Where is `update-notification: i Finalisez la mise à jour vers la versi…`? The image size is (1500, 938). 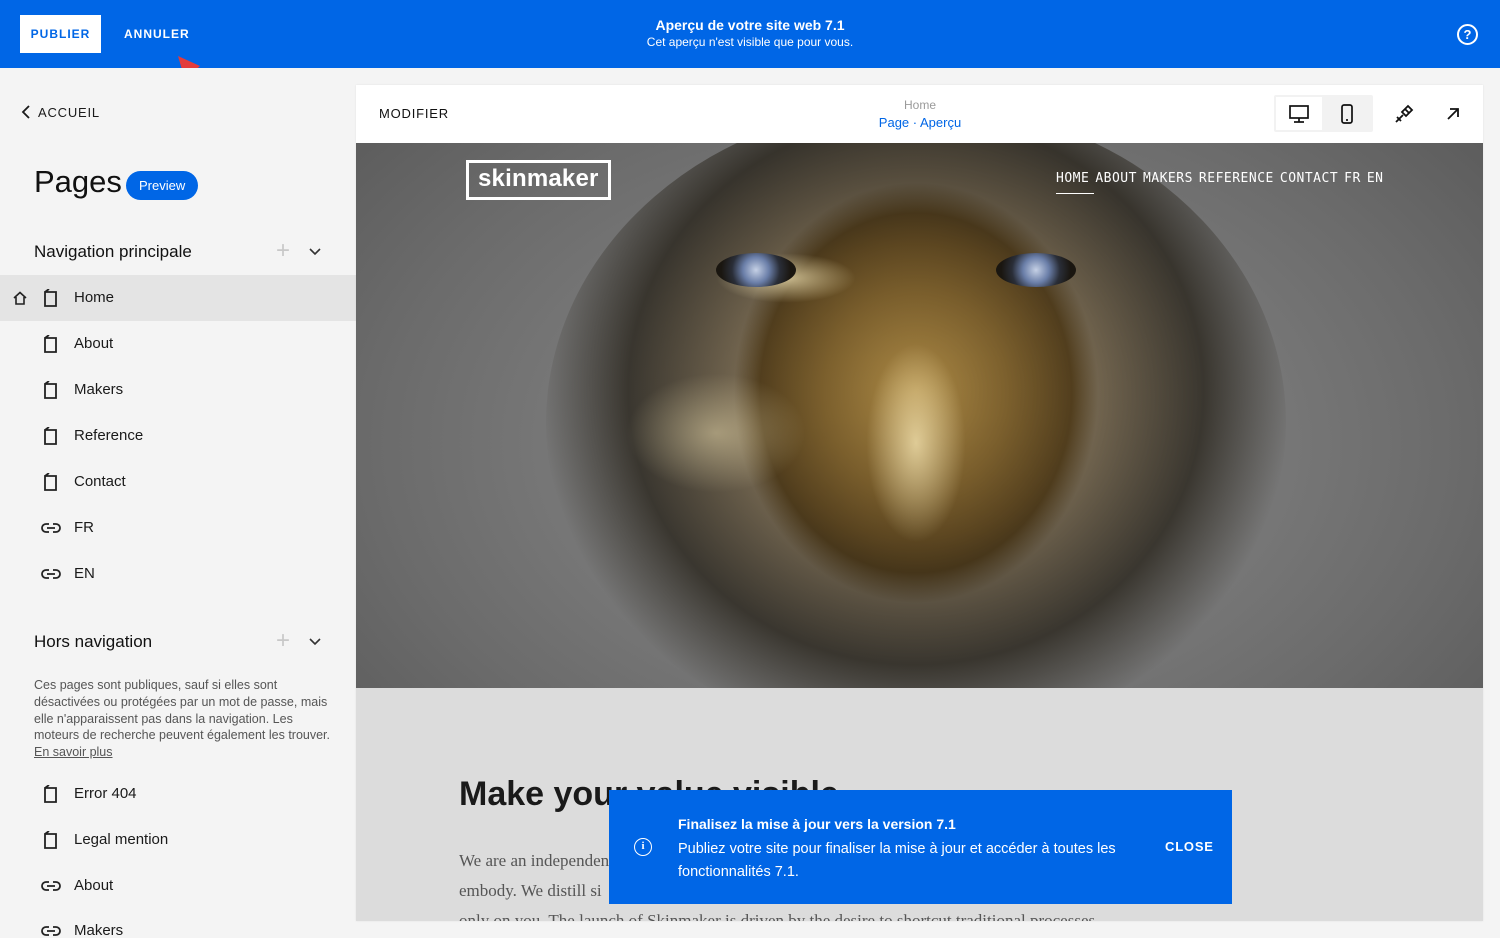
update-notification: i Finalisez la mise à jour vers la versi… is located at coordinates (920, 847).